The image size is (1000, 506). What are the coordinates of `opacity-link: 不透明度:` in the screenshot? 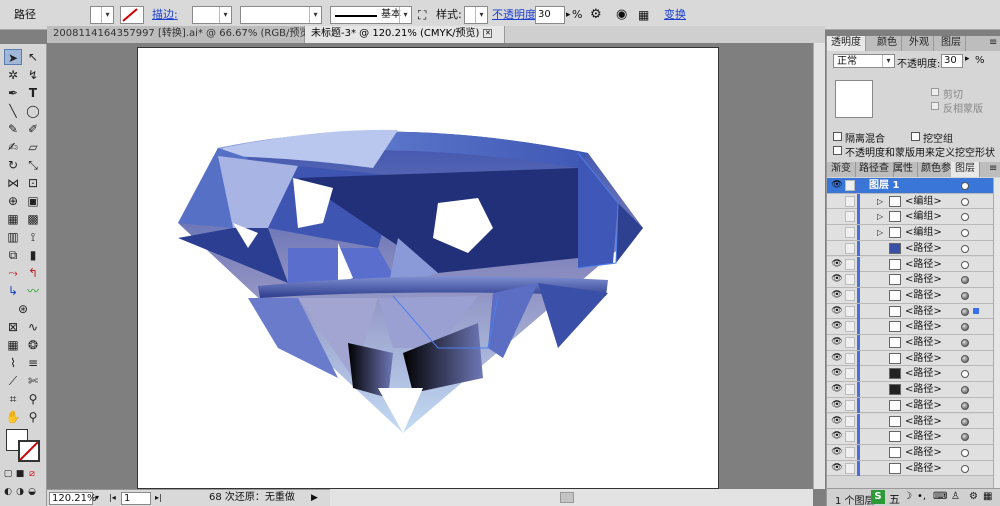 It's located at (516, 15).